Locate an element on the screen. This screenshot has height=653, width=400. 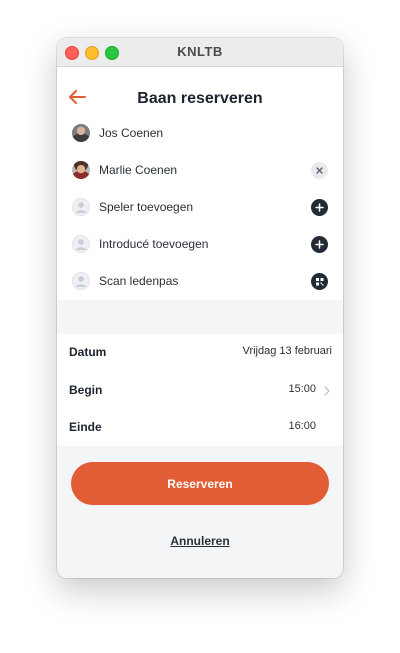
player-row-marlie: Marlie Coenen is located at coordinates (200, 170).